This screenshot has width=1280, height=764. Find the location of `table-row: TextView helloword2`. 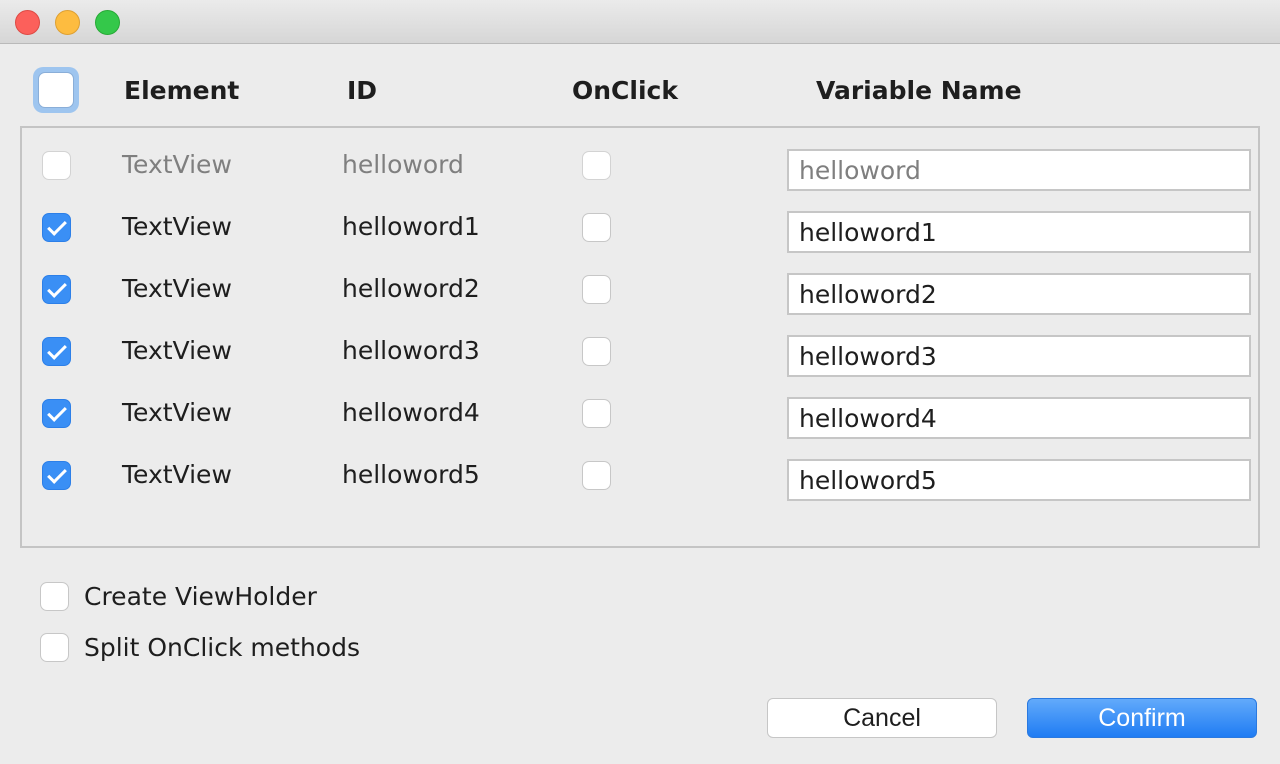

table-row: TextView helloword2 is located at coordinates (640, 289).